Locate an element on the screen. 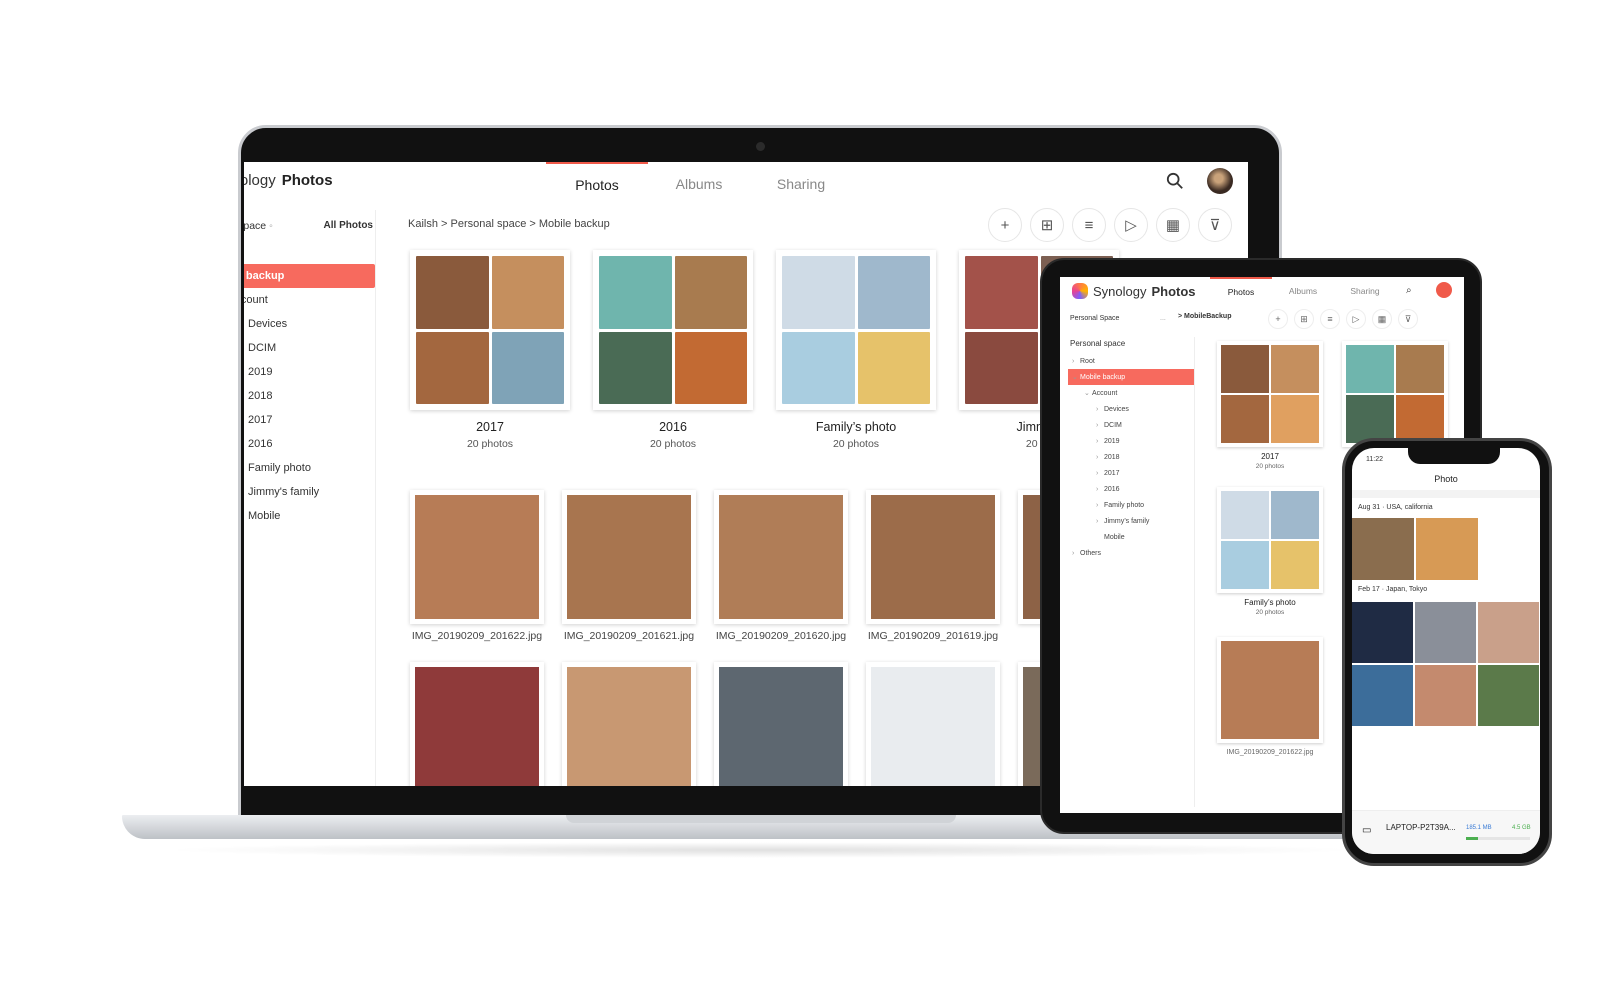  tablet-album-card: 2017 20 photos is located at coordinates (1270, 405).